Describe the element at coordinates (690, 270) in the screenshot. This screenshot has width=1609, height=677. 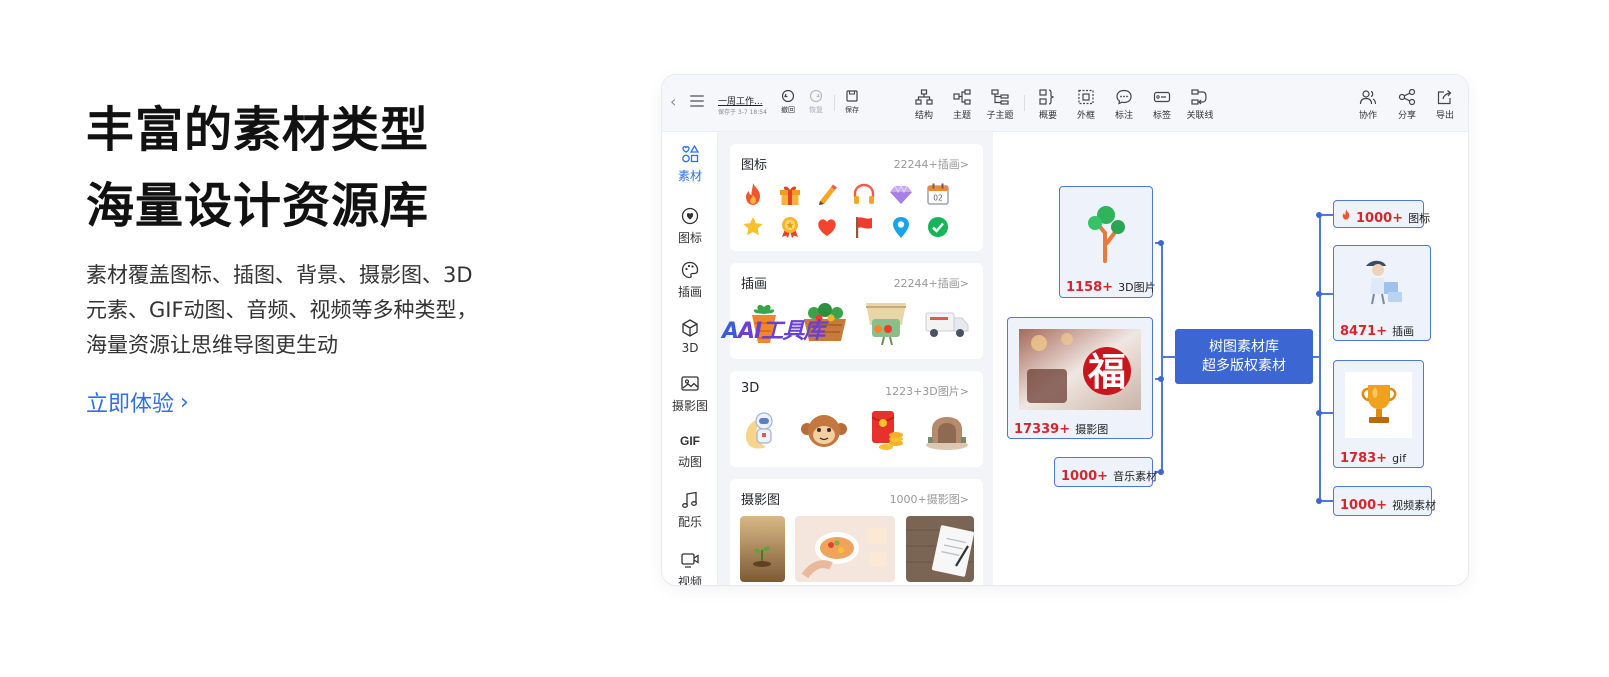
I see `palette-icon` at that location.